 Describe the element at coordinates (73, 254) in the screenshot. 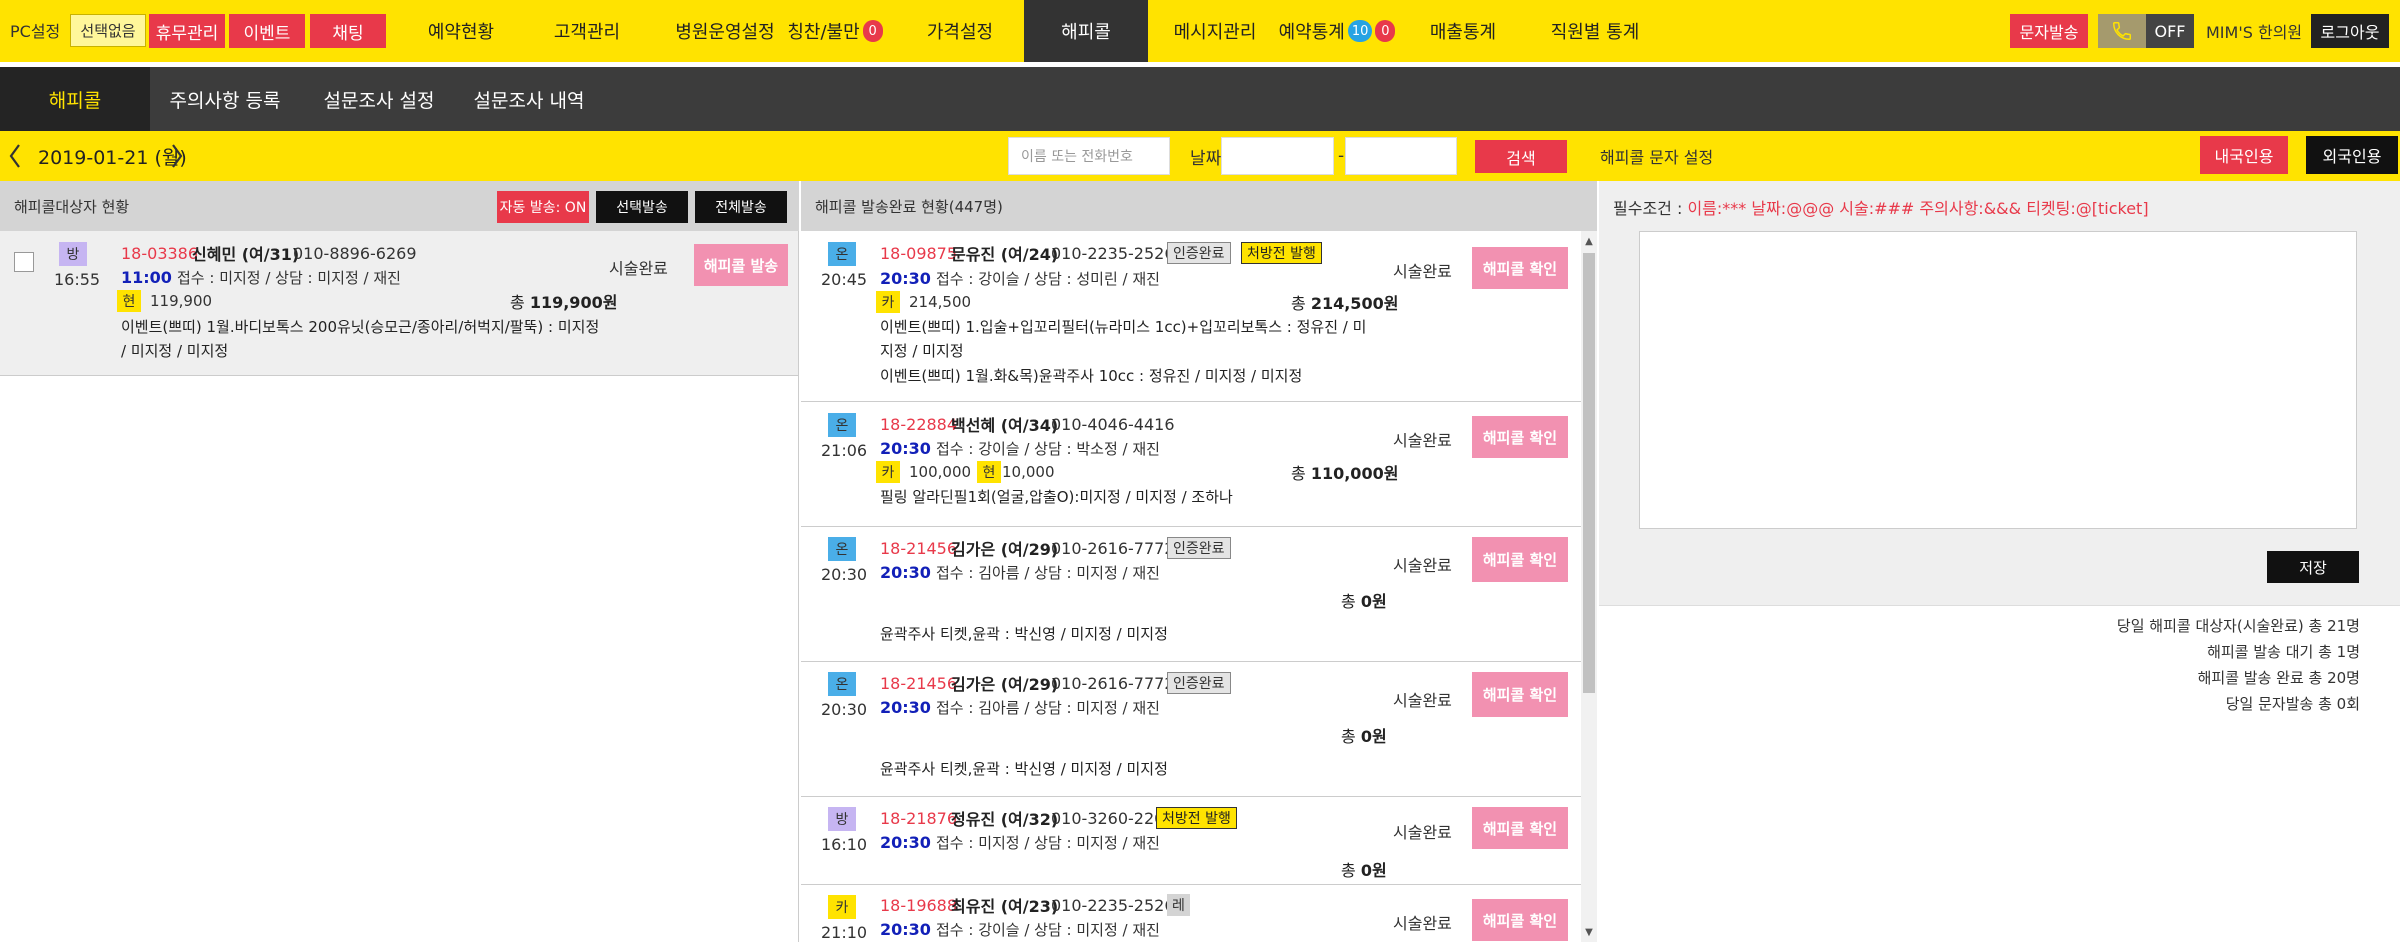

I see `visit-type-badge: 방` at that location.